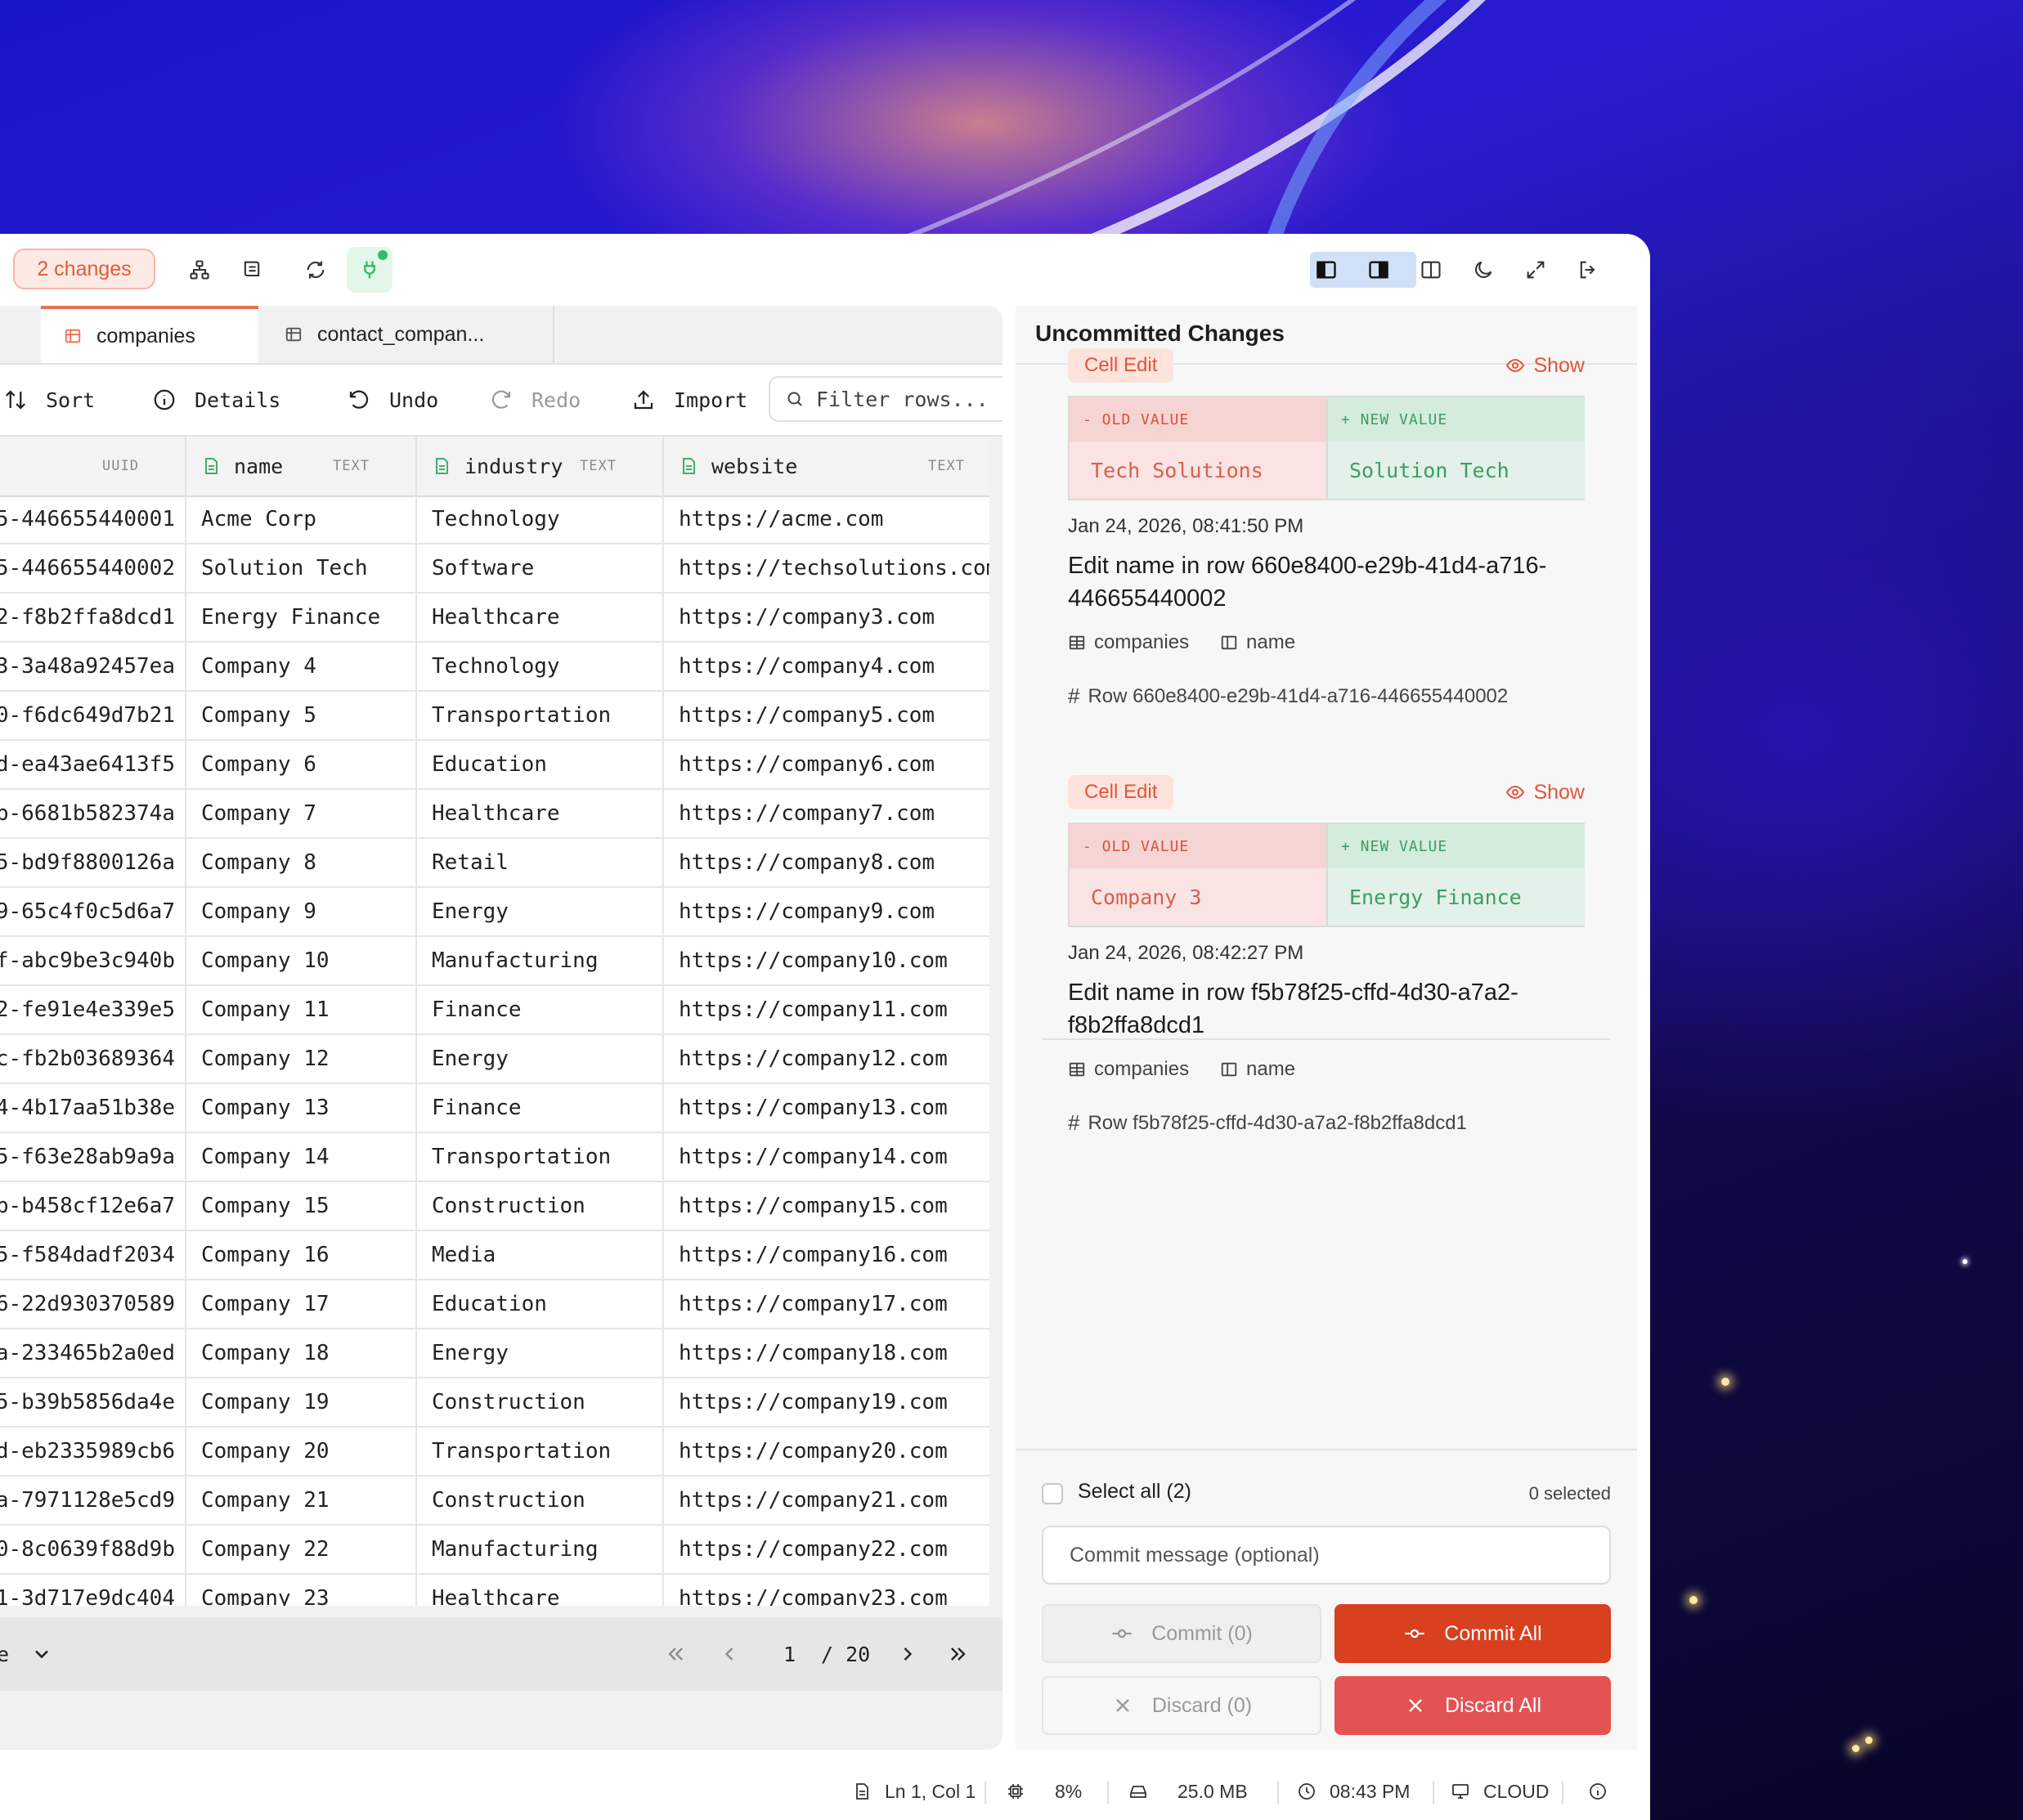  I want to click on cell-id: c-fb2b03689364, so click(93, 1059).